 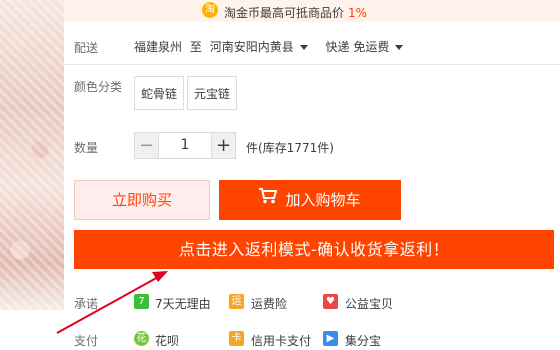 I want to click on shipping-destination: 河南安阳内黄县, so click(x=251, y=47).